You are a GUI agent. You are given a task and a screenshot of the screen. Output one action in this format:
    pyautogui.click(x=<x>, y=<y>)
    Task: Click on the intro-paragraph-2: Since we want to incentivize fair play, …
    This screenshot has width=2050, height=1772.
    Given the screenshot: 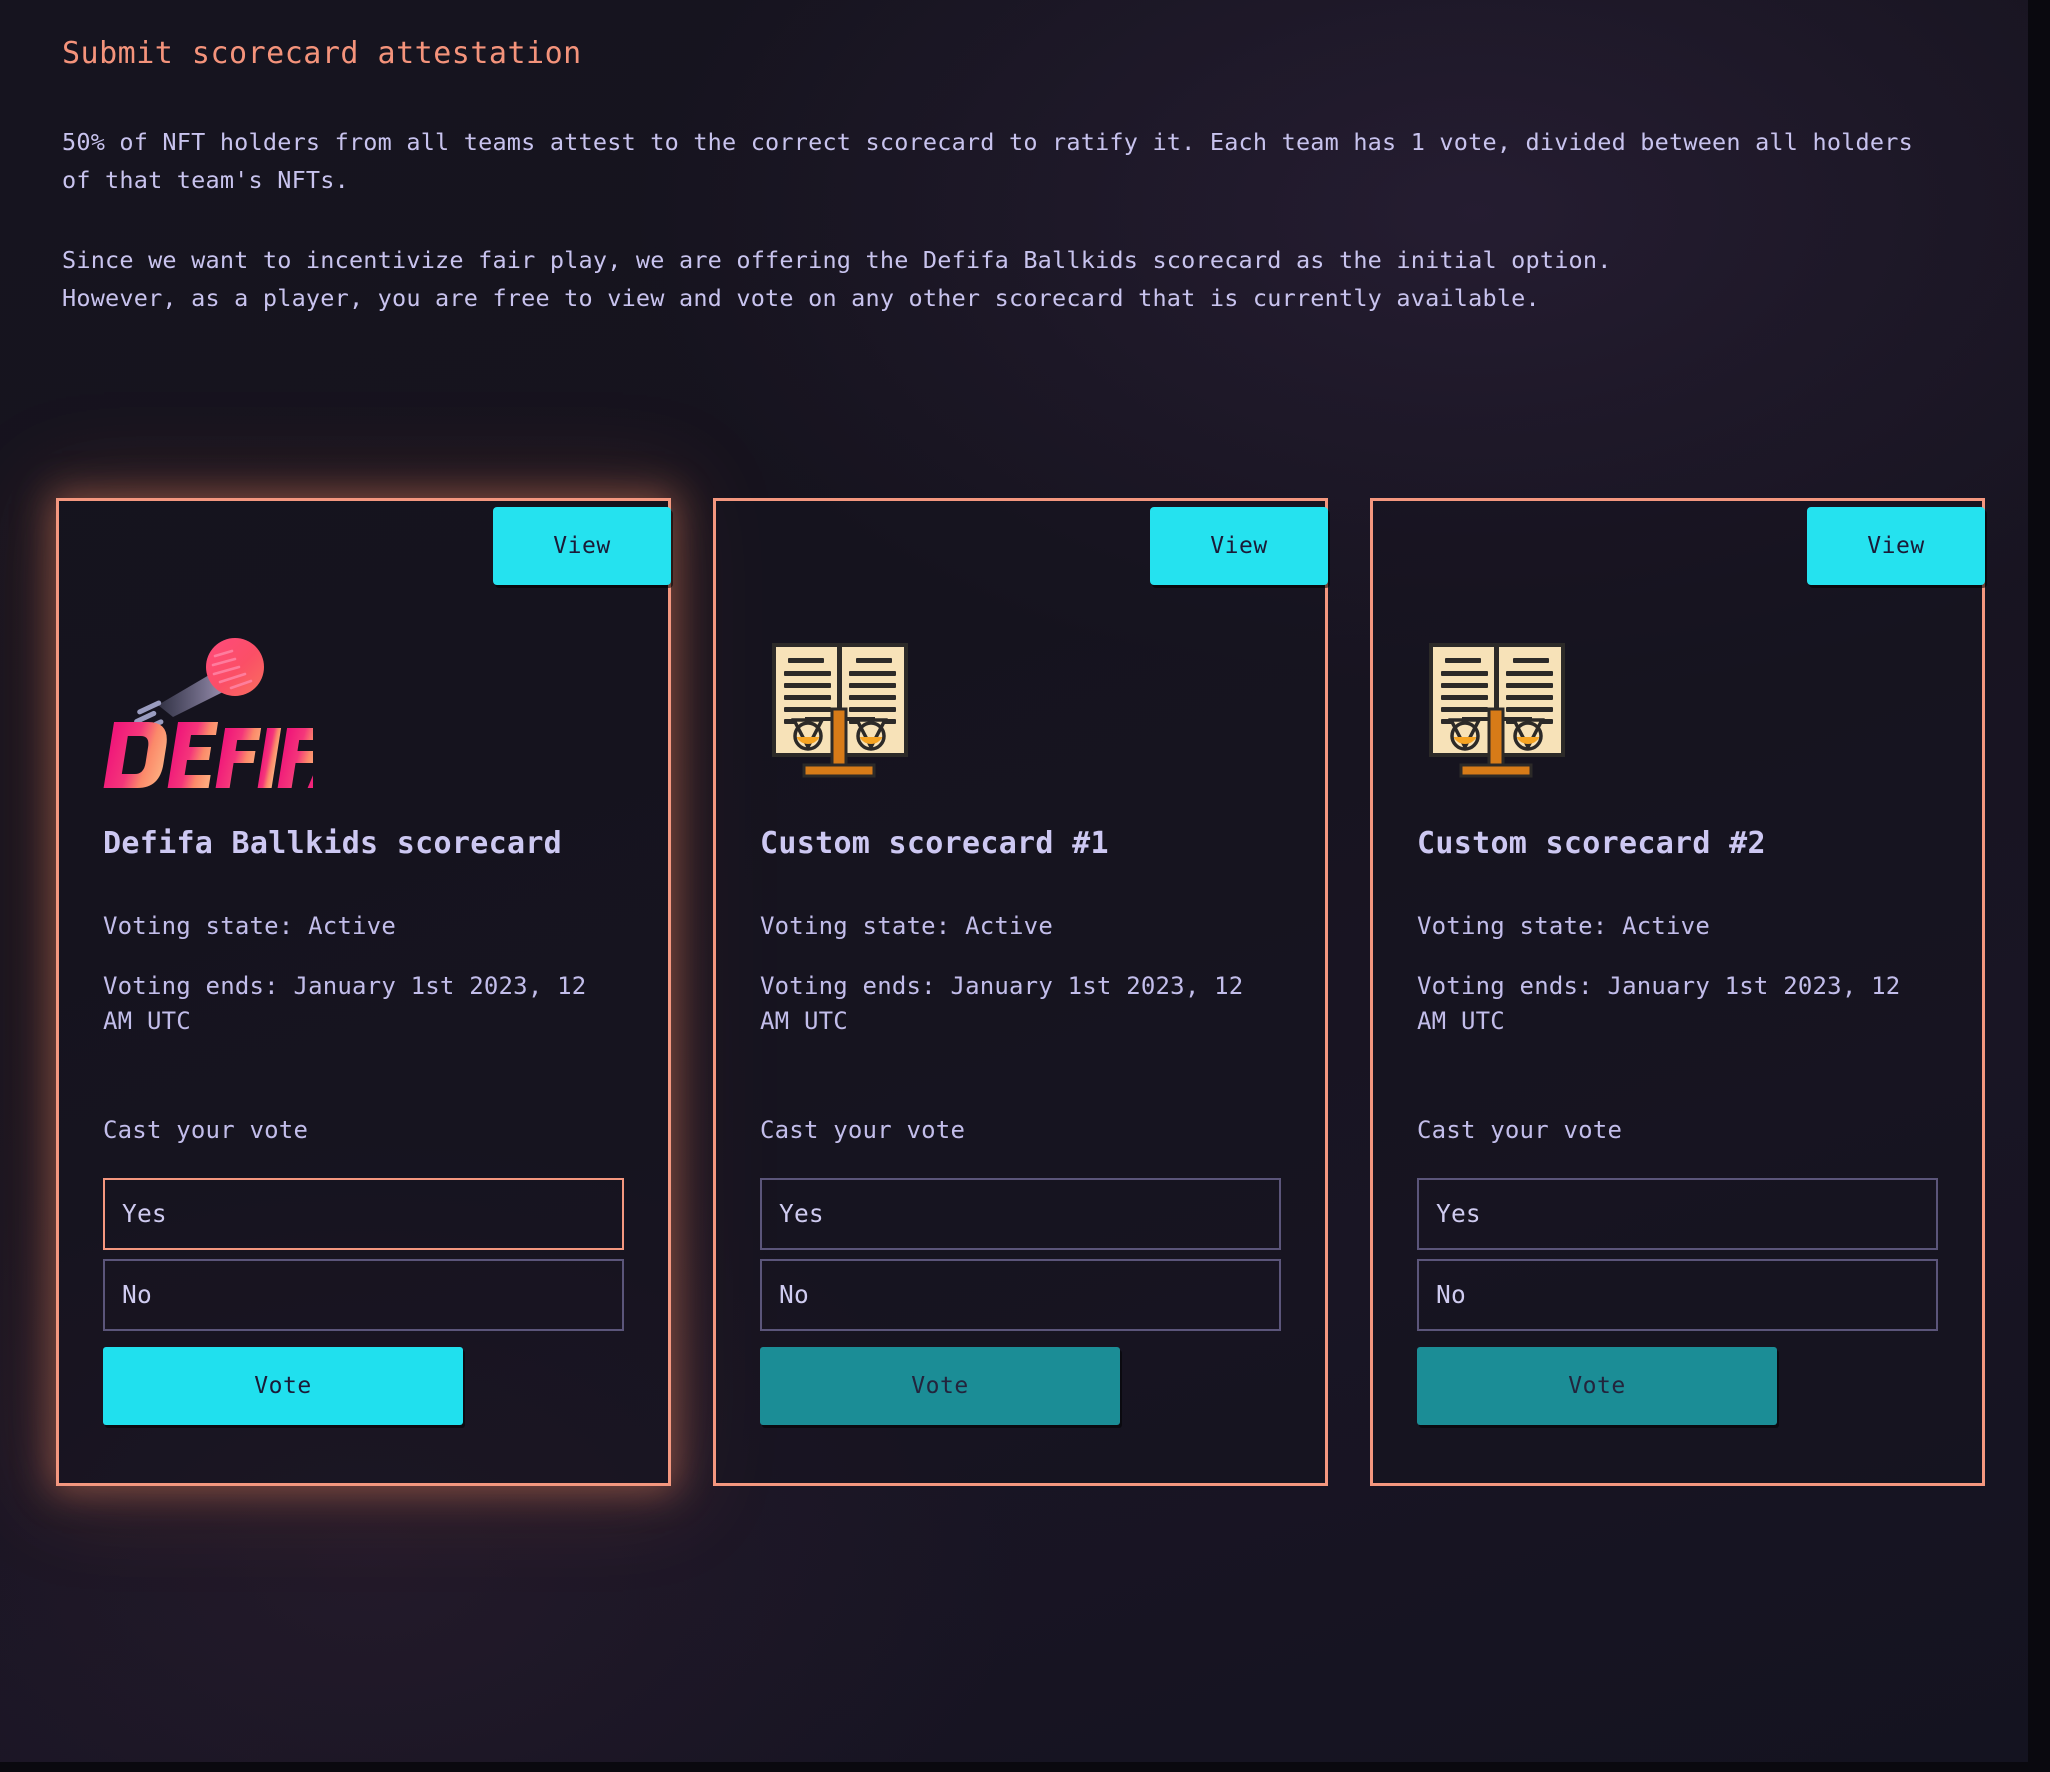 What is the action you would take?
    pyautogui.click(x=837, y=278)
    